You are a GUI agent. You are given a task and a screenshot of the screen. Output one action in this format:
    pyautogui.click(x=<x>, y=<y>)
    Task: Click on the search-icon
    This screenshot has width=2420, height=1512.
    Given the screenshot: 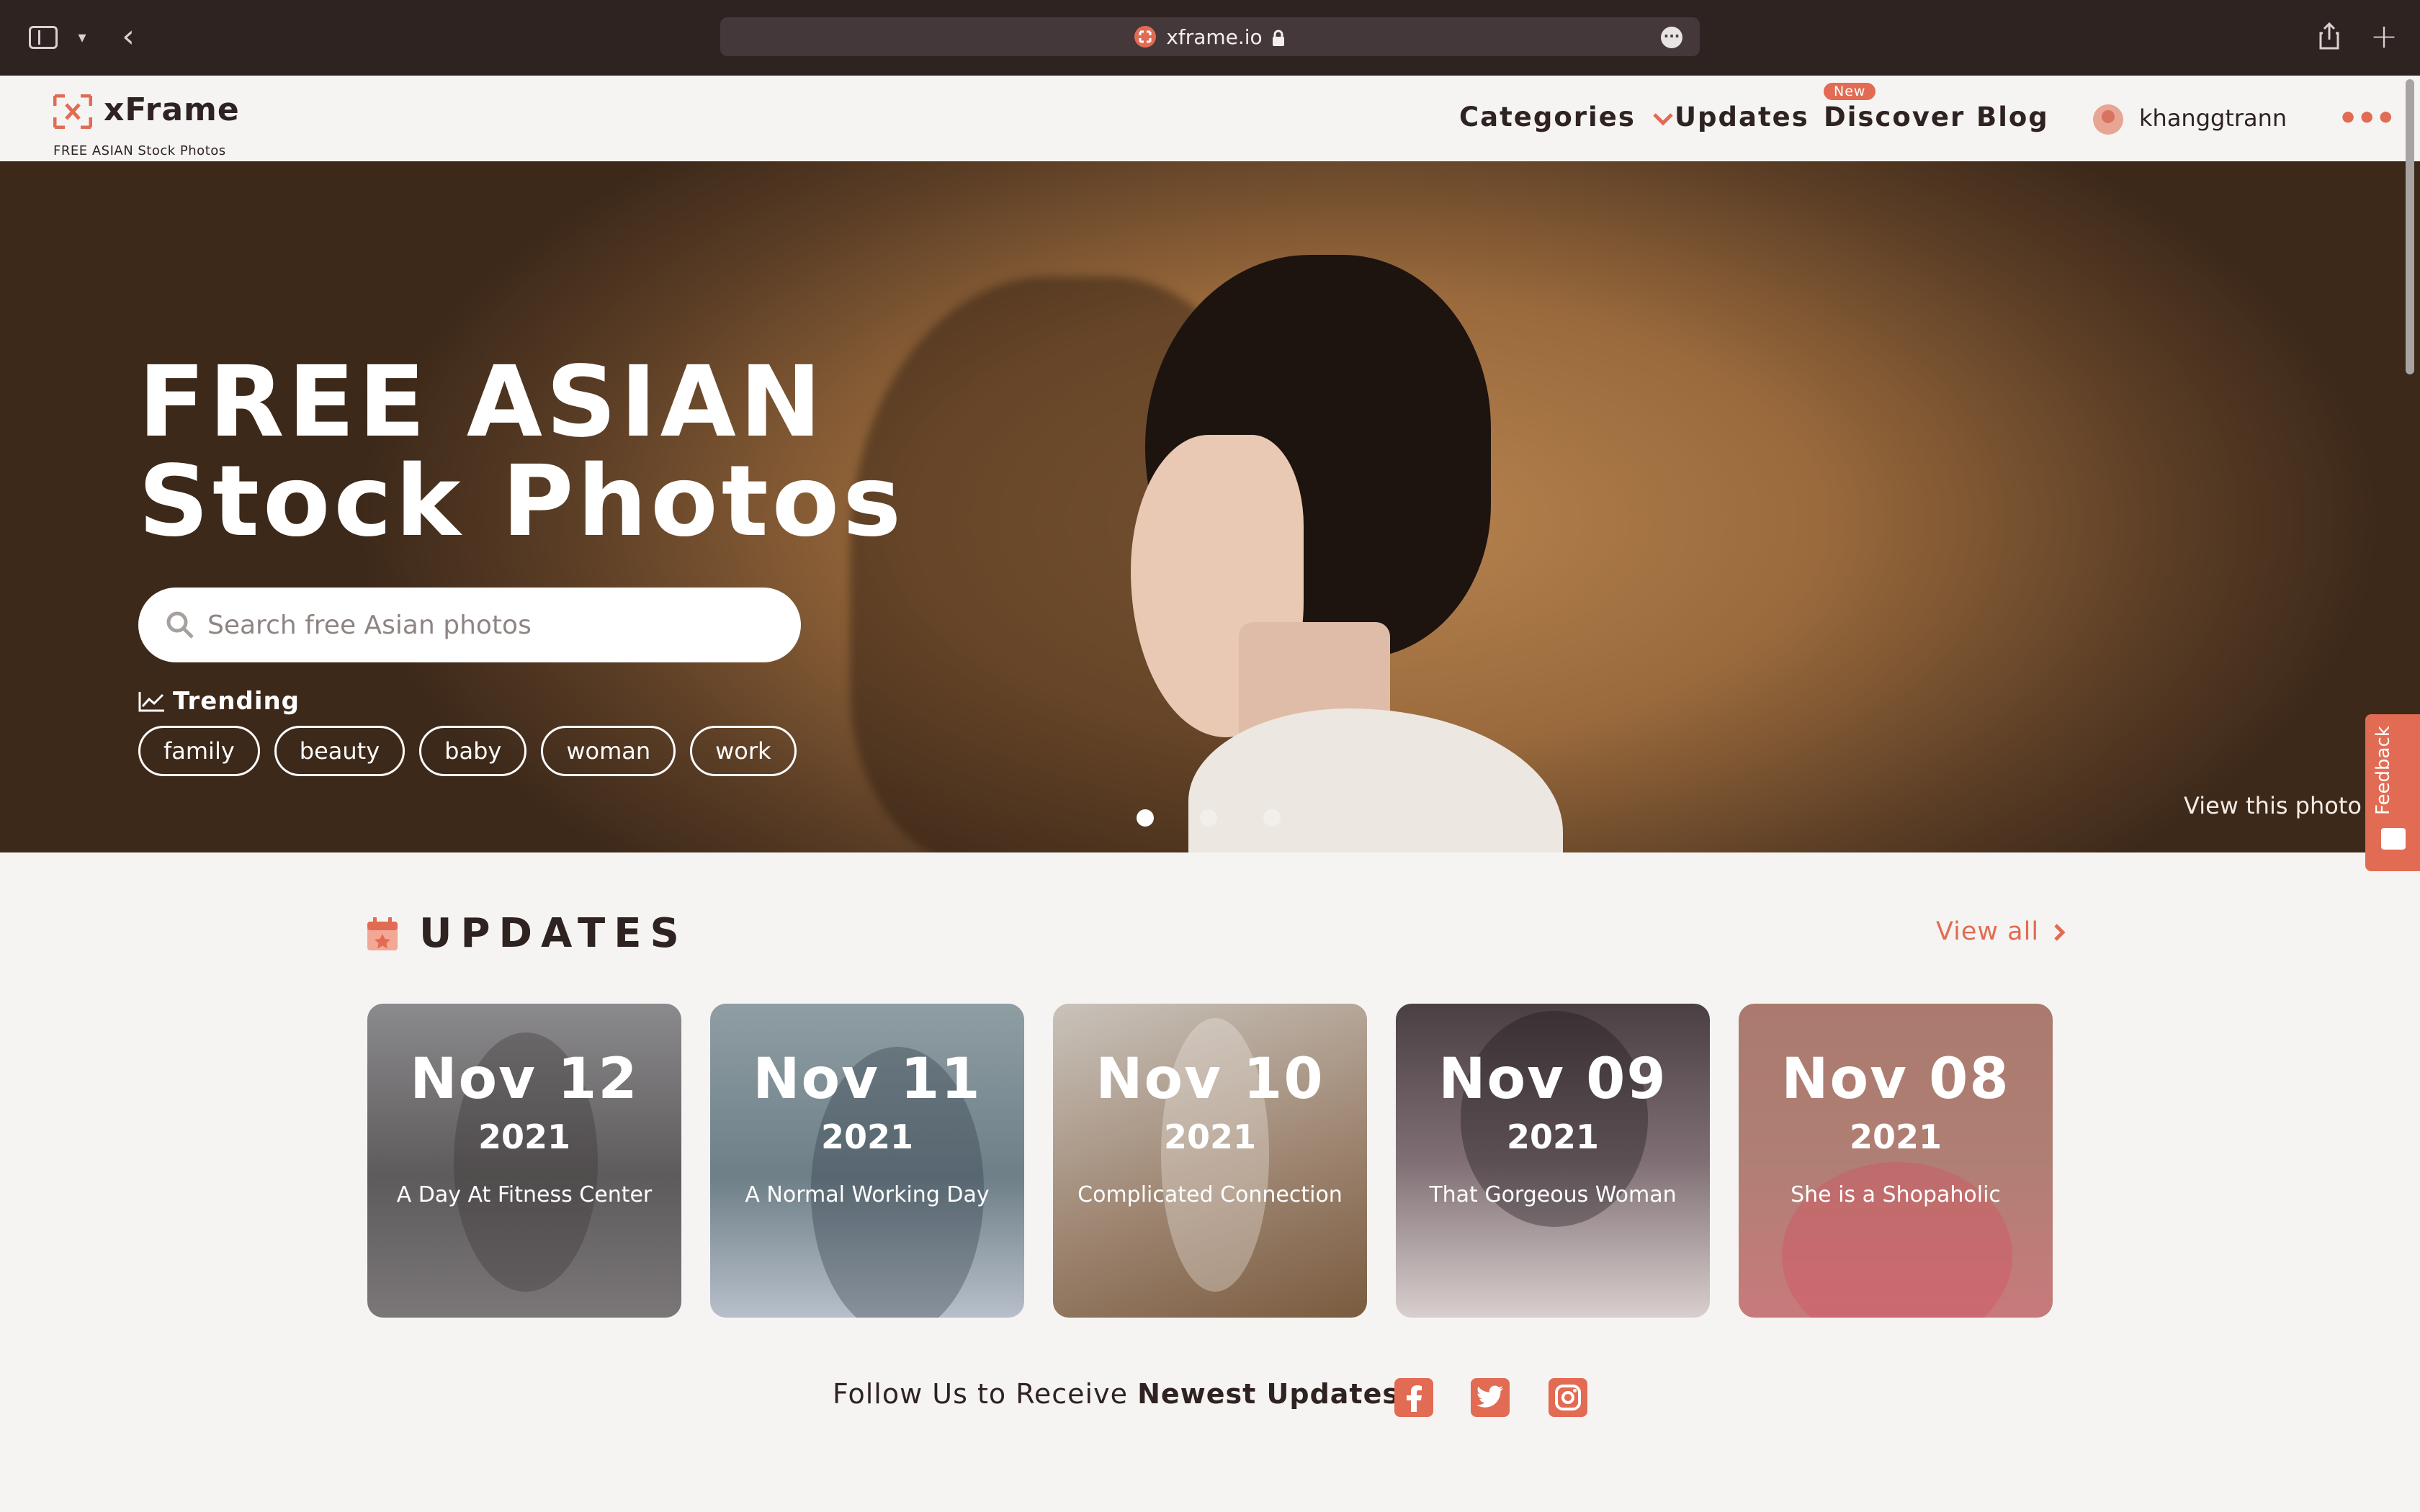 What is the action you would take?
    pyautogui.click(x=180, y=625)
    